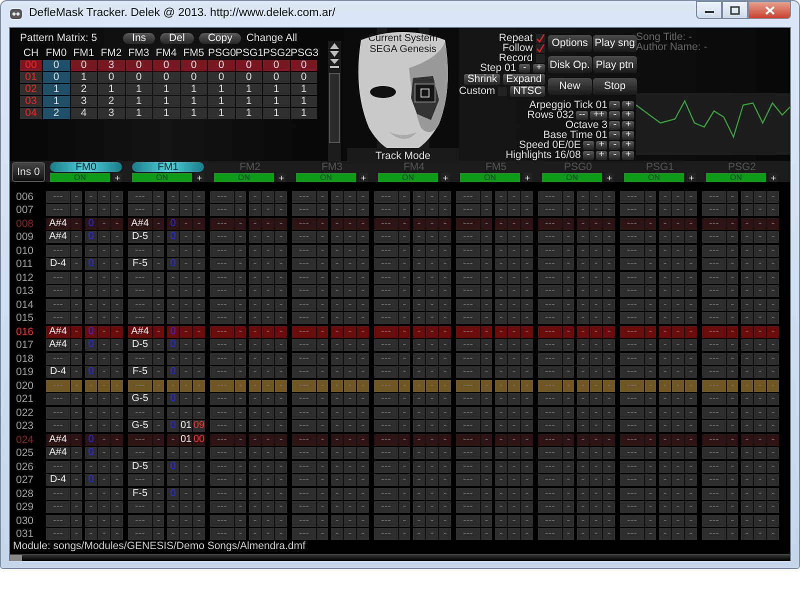 This screenshot has width=800, height=589. I want to click on down-arrow-icon, so click(334, 54).